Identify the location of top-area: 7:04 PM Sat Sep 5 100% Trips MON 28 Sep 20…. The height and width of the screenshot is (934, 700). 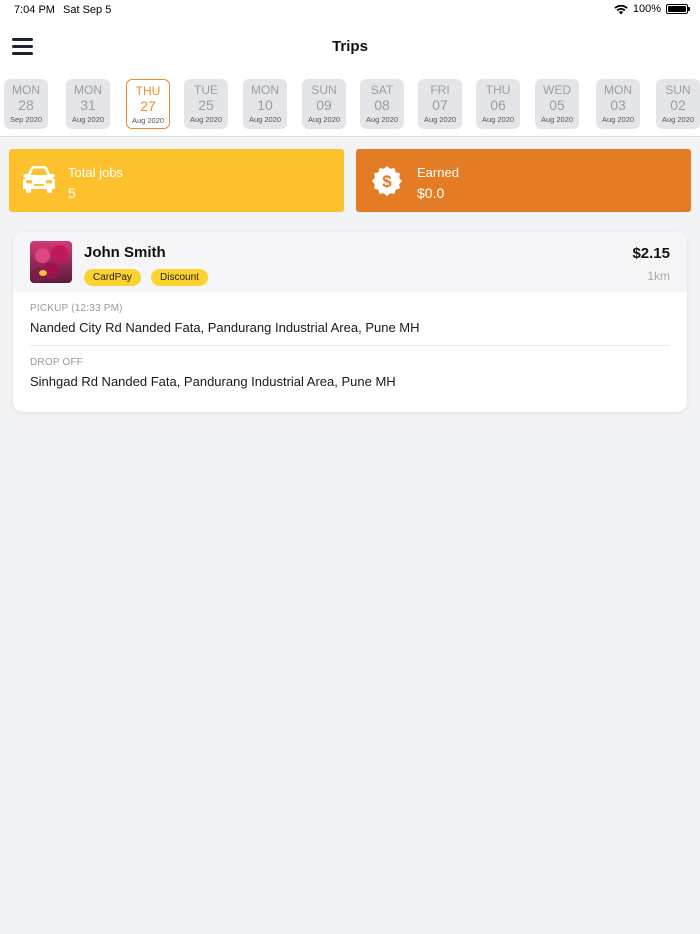
(350, 68).